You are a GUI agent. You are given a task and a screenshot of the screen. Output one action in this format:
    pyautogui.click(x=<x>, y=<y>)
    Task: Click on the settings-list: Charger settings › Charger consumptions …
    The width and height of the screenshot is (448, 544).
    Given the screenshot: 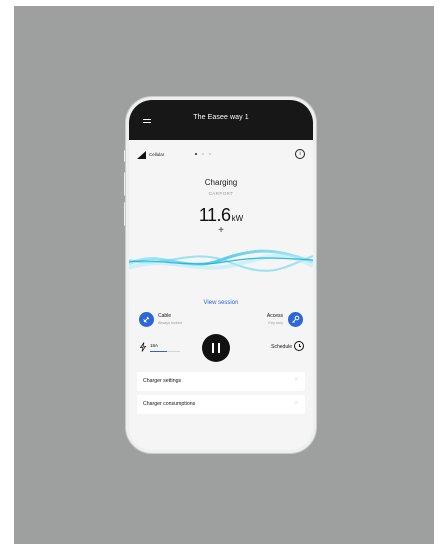 What is the action you would take?
    pyautogui.click(x=221, y=395)
    